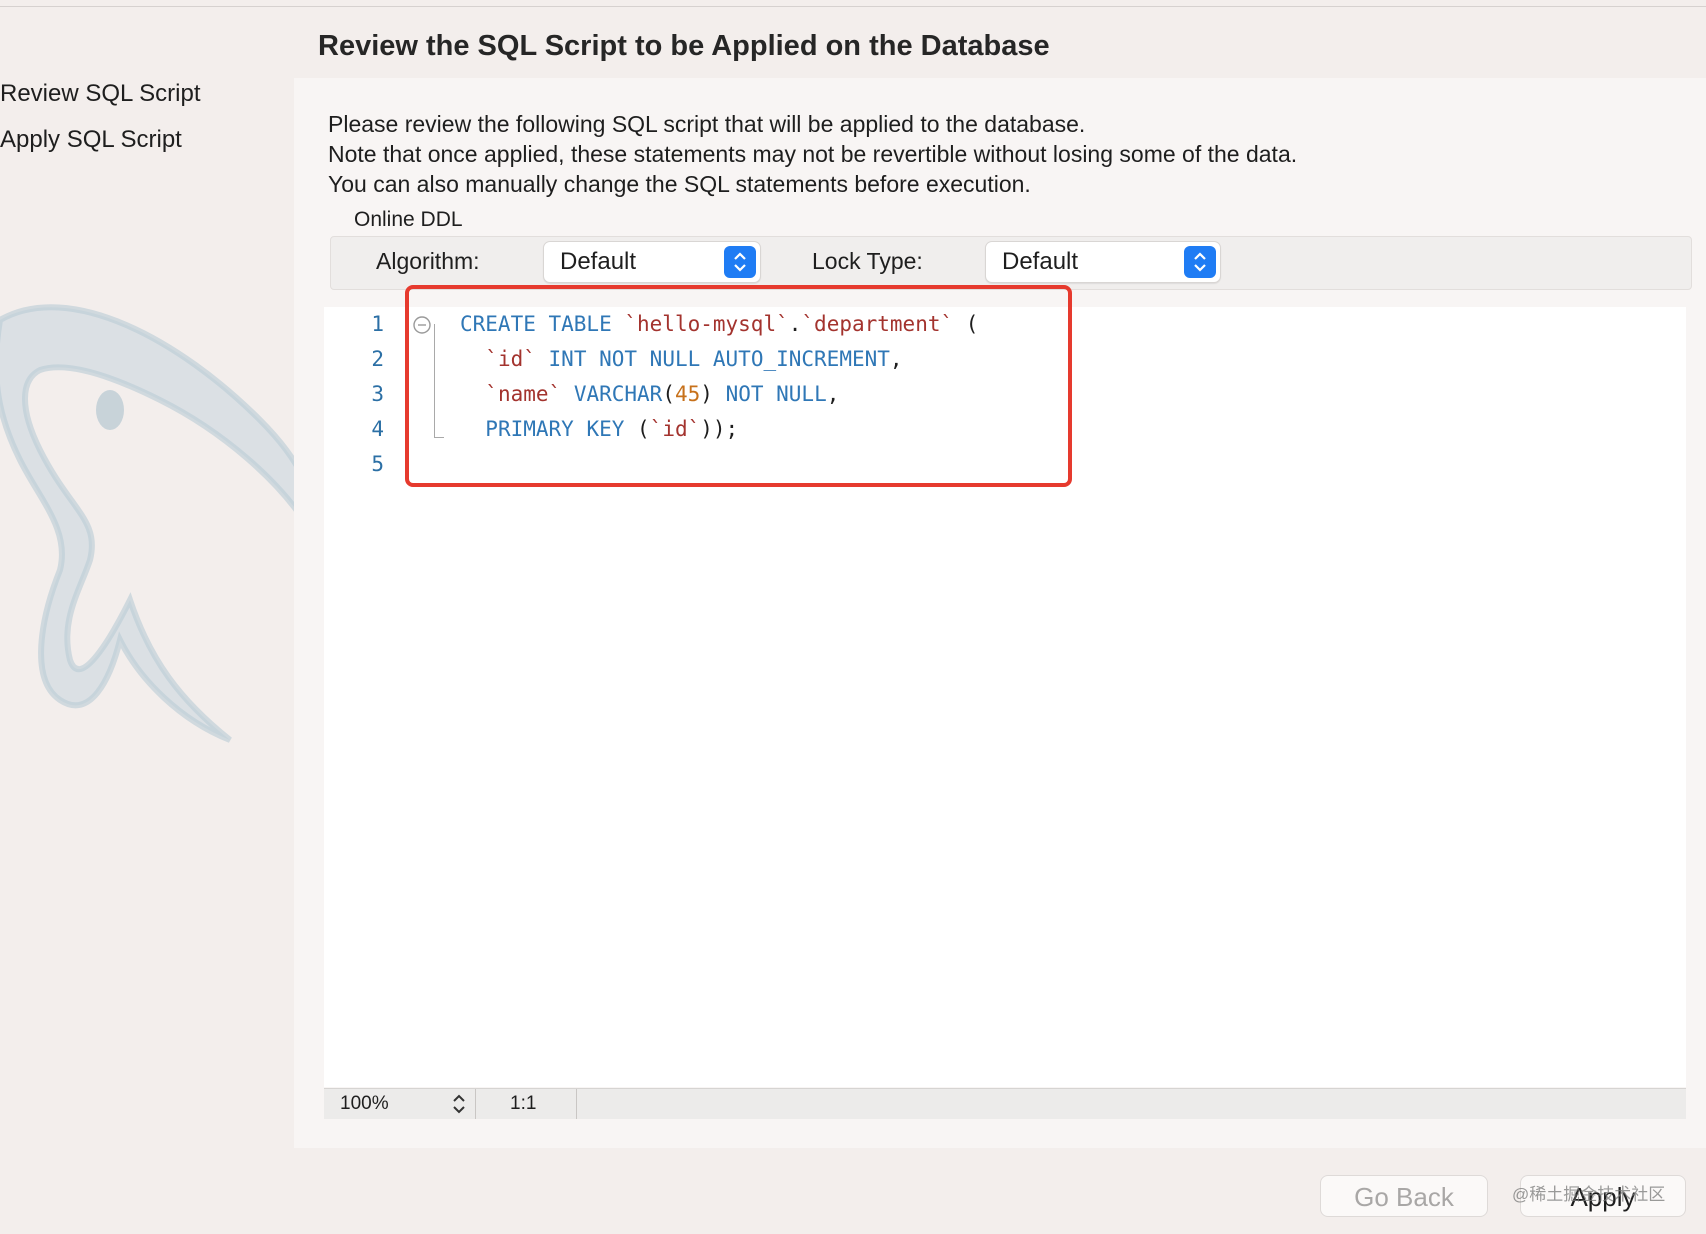 Image resolution: width=1706 pixels, height=1234 pixels. What do you see at coordinates (459, 1104) in the screenshot?
I see `zoom-stepper-icon` at bounding box center [459, 1104].